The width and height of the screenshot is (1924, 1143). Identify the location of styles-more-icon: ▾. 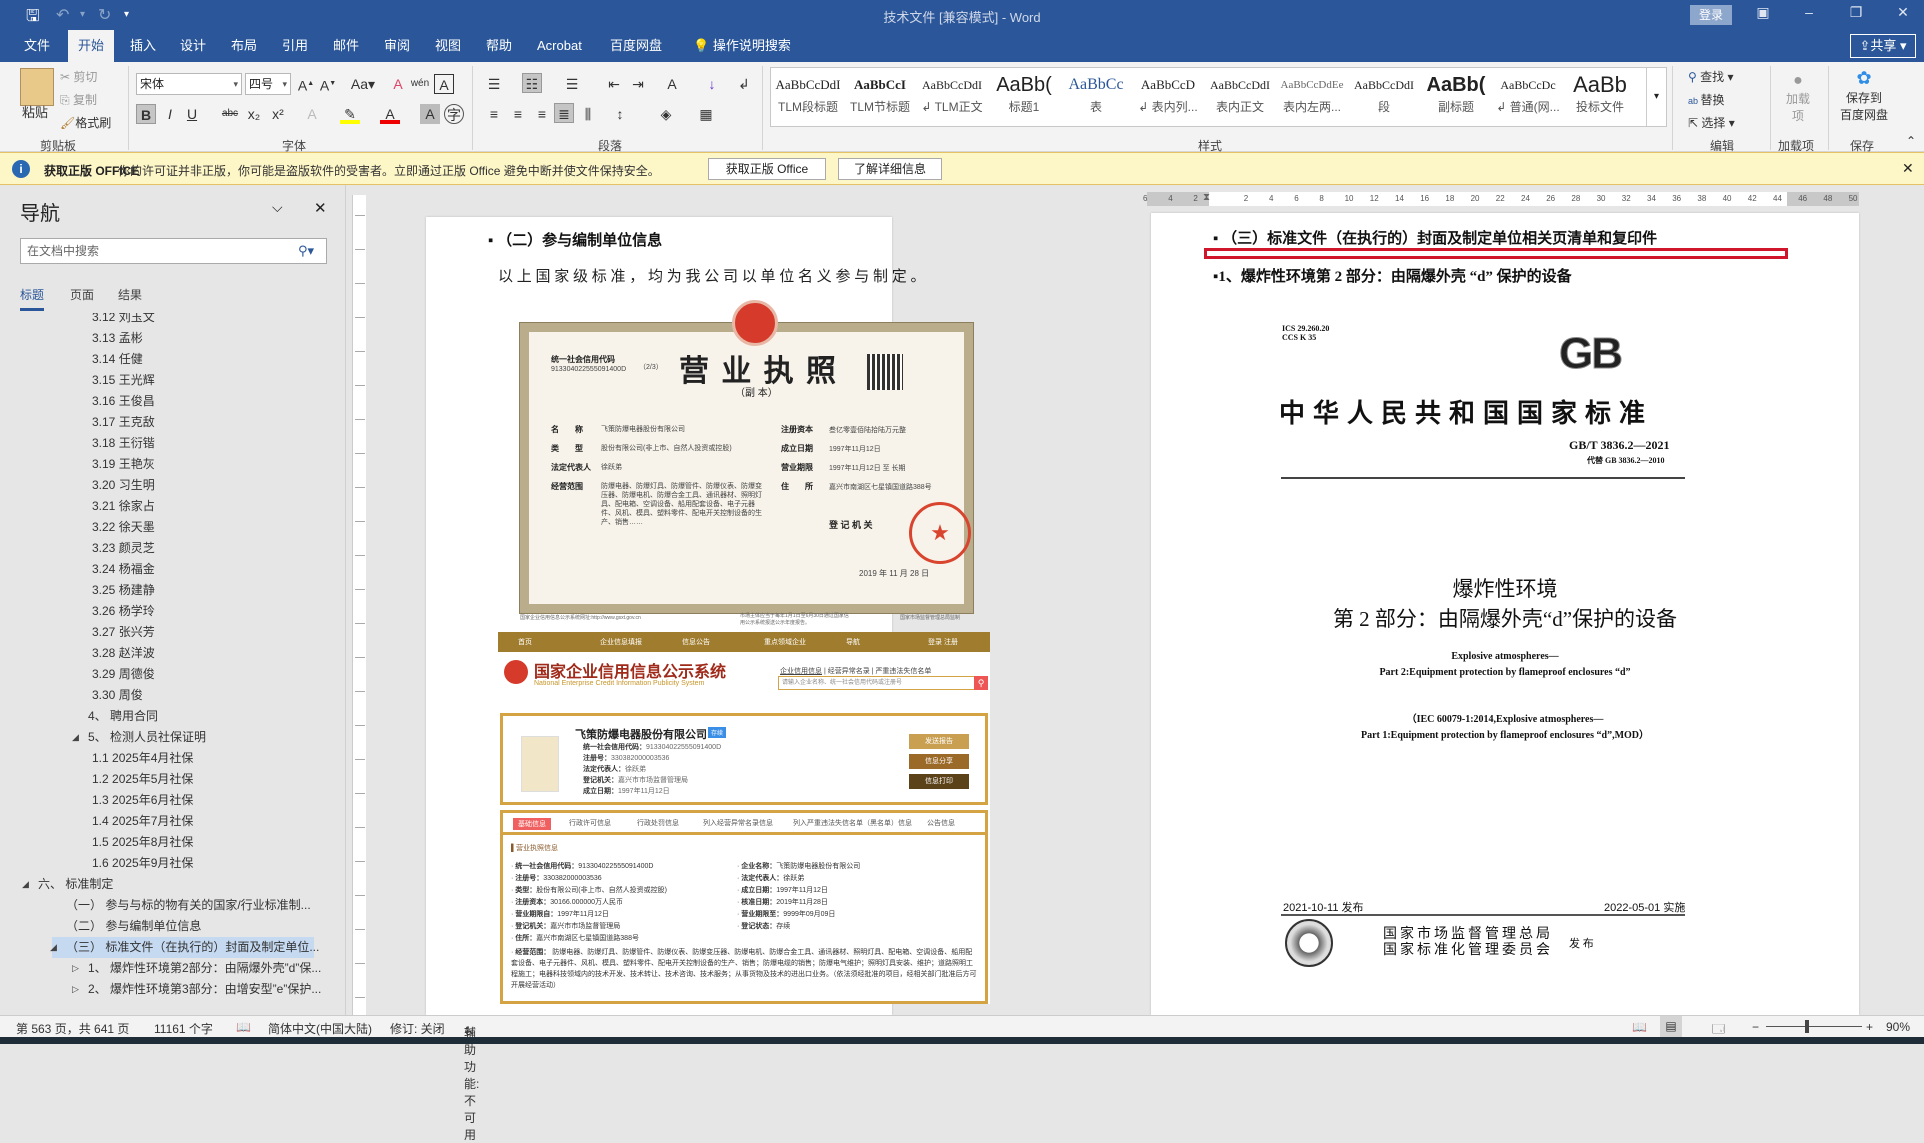
(1656, 97).